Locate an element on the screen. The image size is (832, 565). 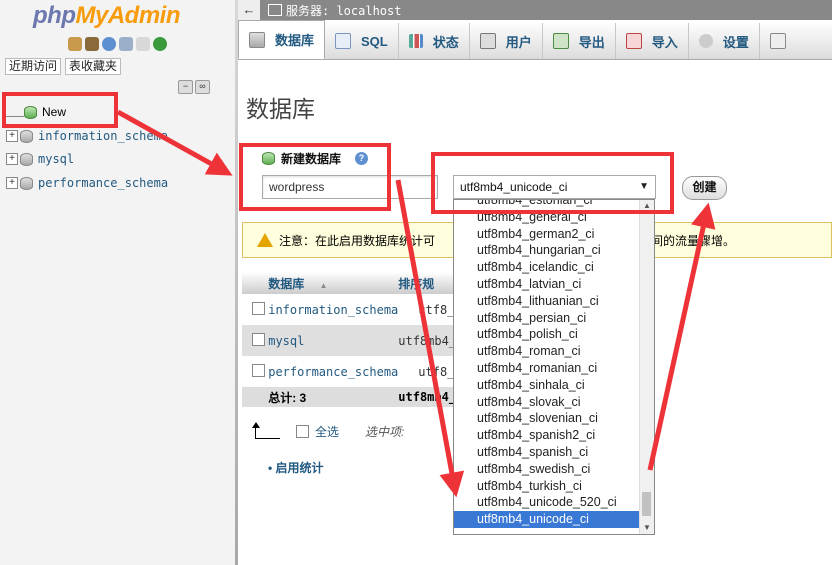
create-button: 创建 is located at coordinates (704, 188).